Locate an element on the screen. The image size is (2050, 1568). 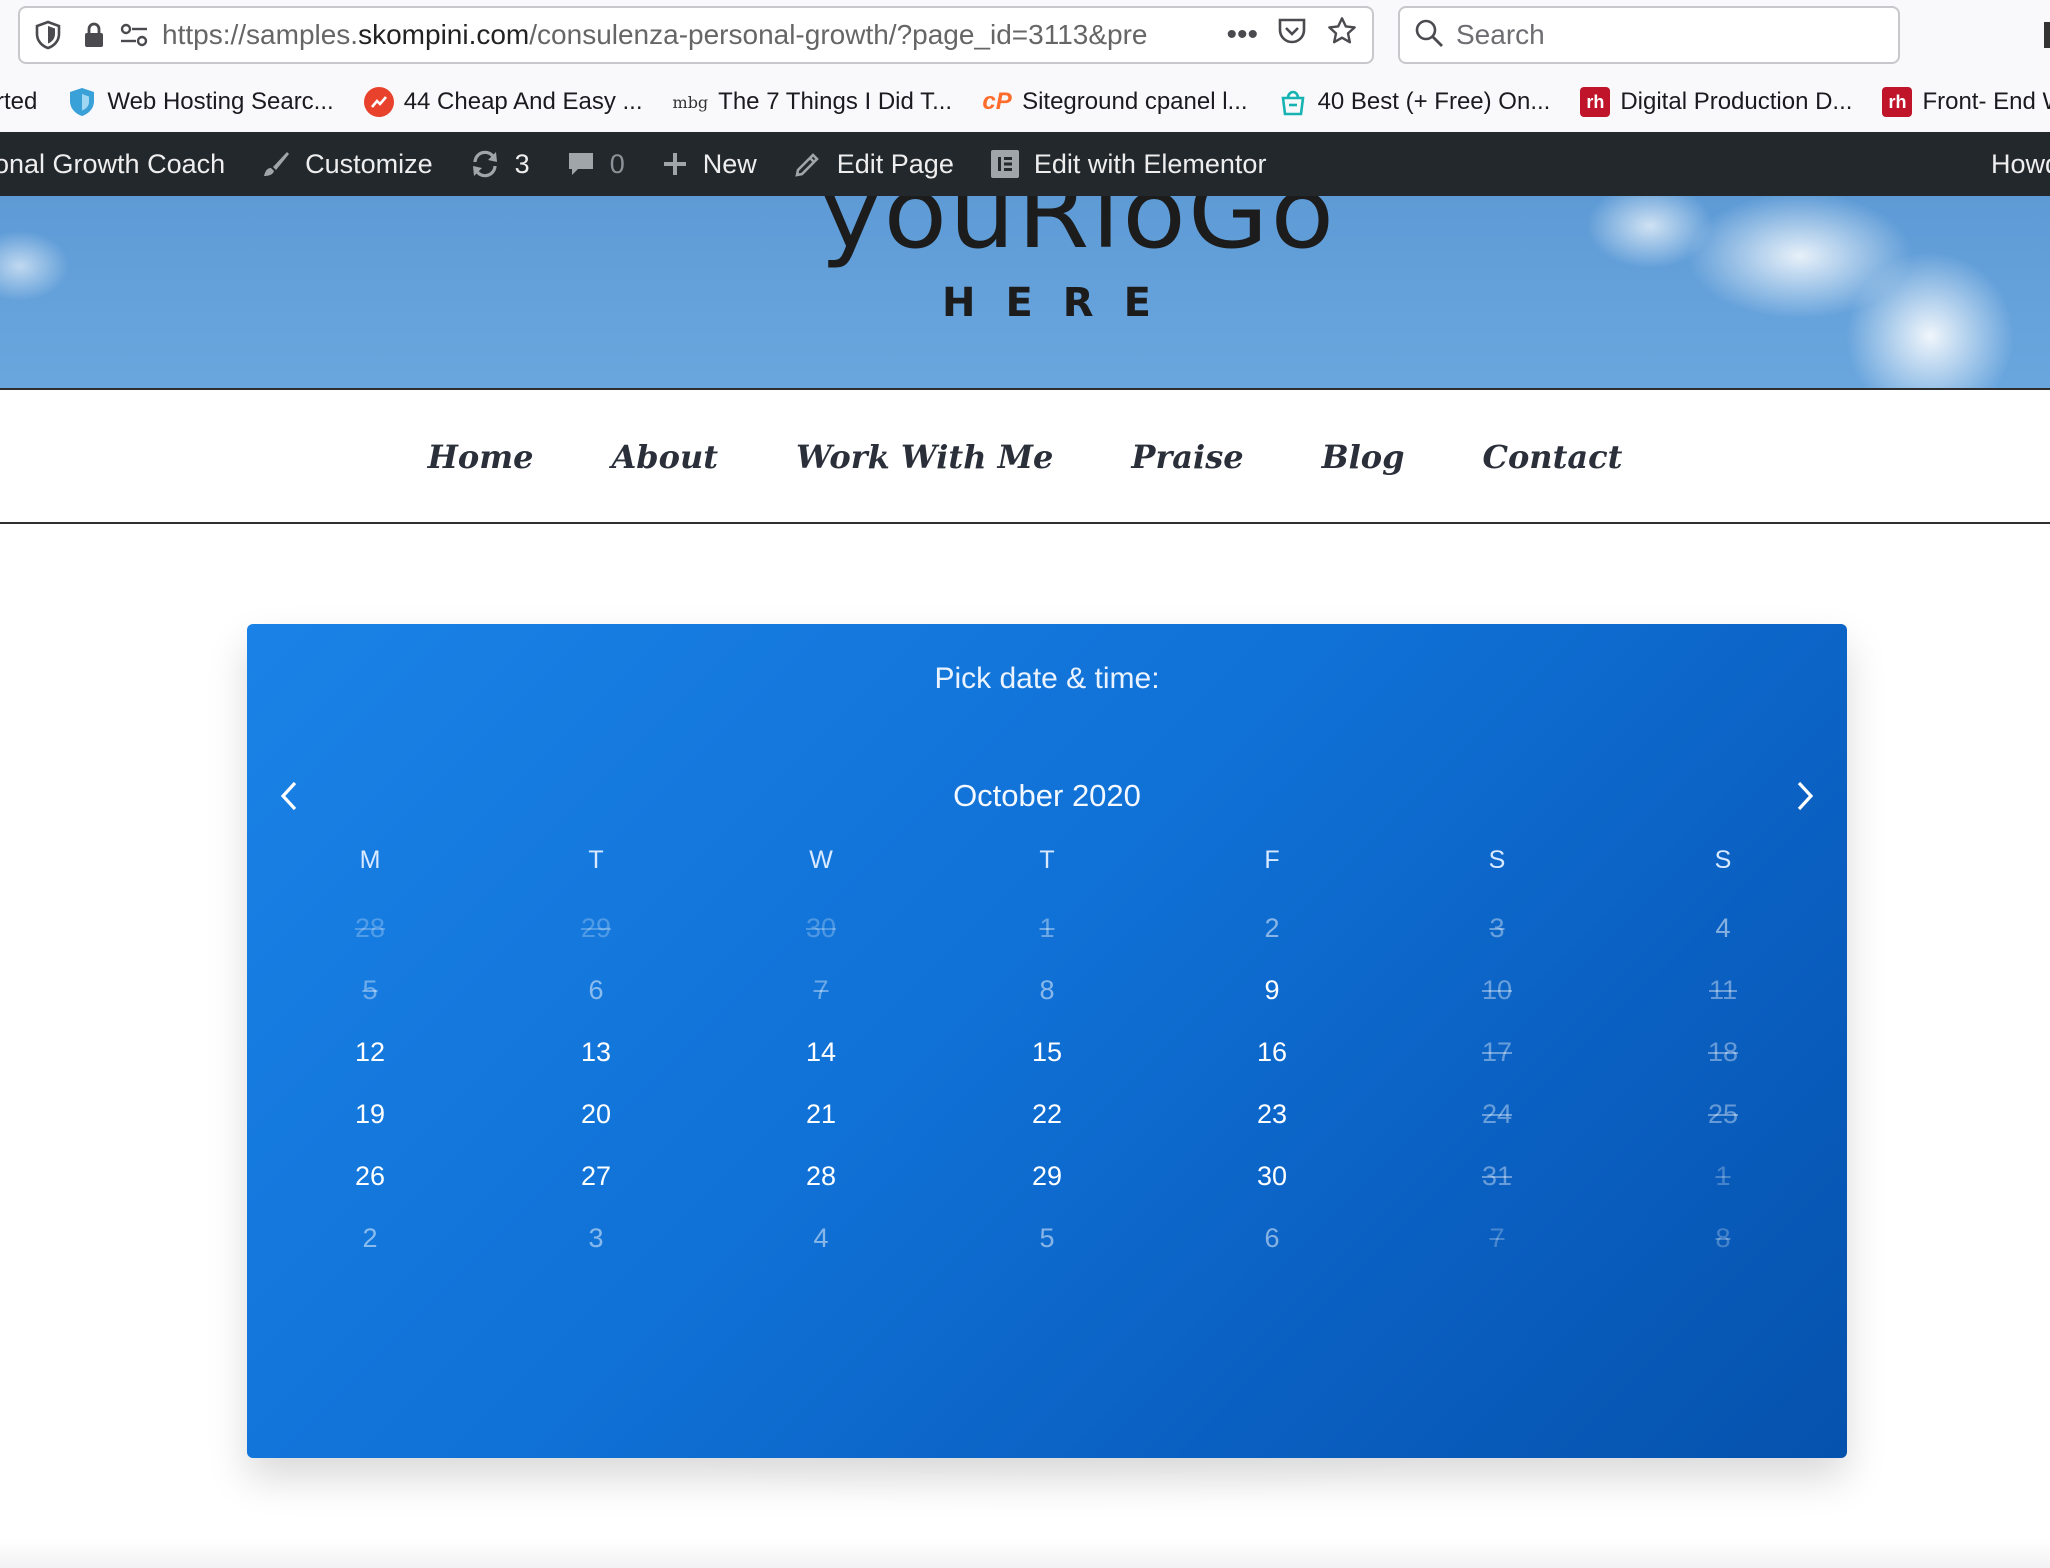
tracking-shield-icon is located at coordinates (48, 35).